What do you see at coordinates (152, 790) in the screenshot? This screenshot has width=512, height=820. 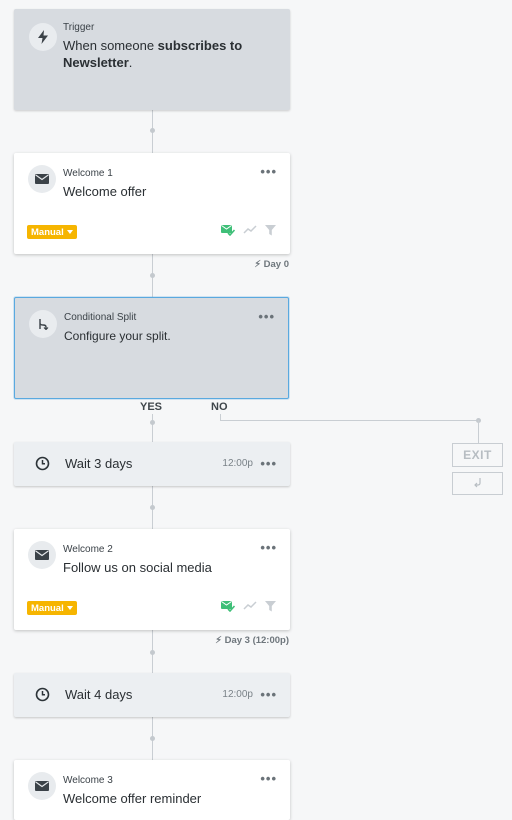 I see `email-card-welcome-3: Welcome 3 Welcome offer reminder •••` at bounding box center [152, 790].